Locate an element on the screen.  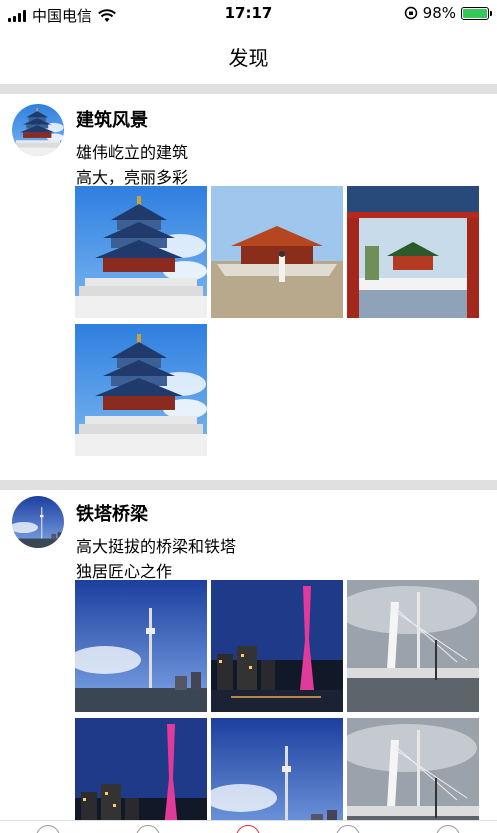
battery-fill is located at coordinates (475, 13).